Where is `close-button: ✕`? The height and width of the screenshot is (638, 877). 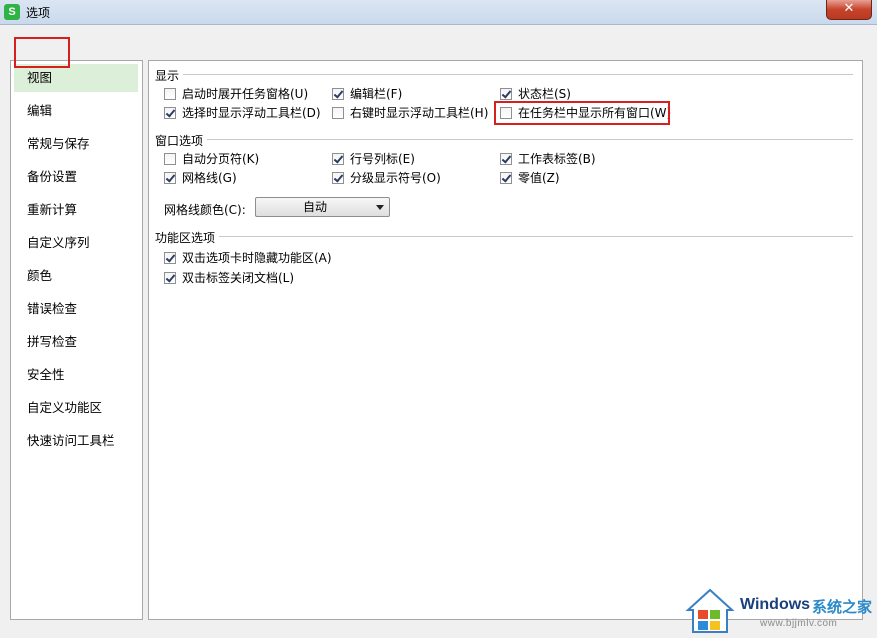
close-button: ✕ is located at coordinates (849, 10).